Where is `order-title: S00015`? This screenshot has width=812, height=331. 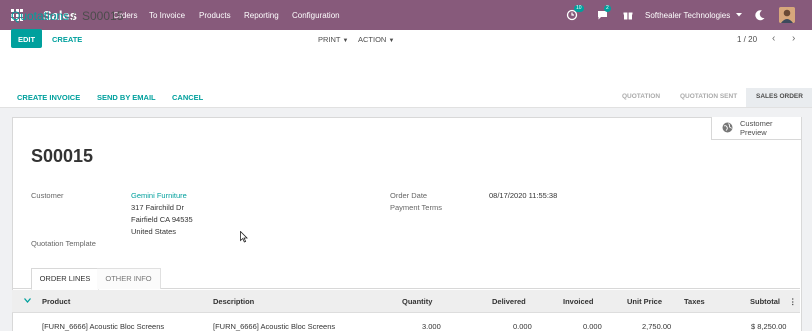
order-title: S00015 is located at coordinates (62, 156).